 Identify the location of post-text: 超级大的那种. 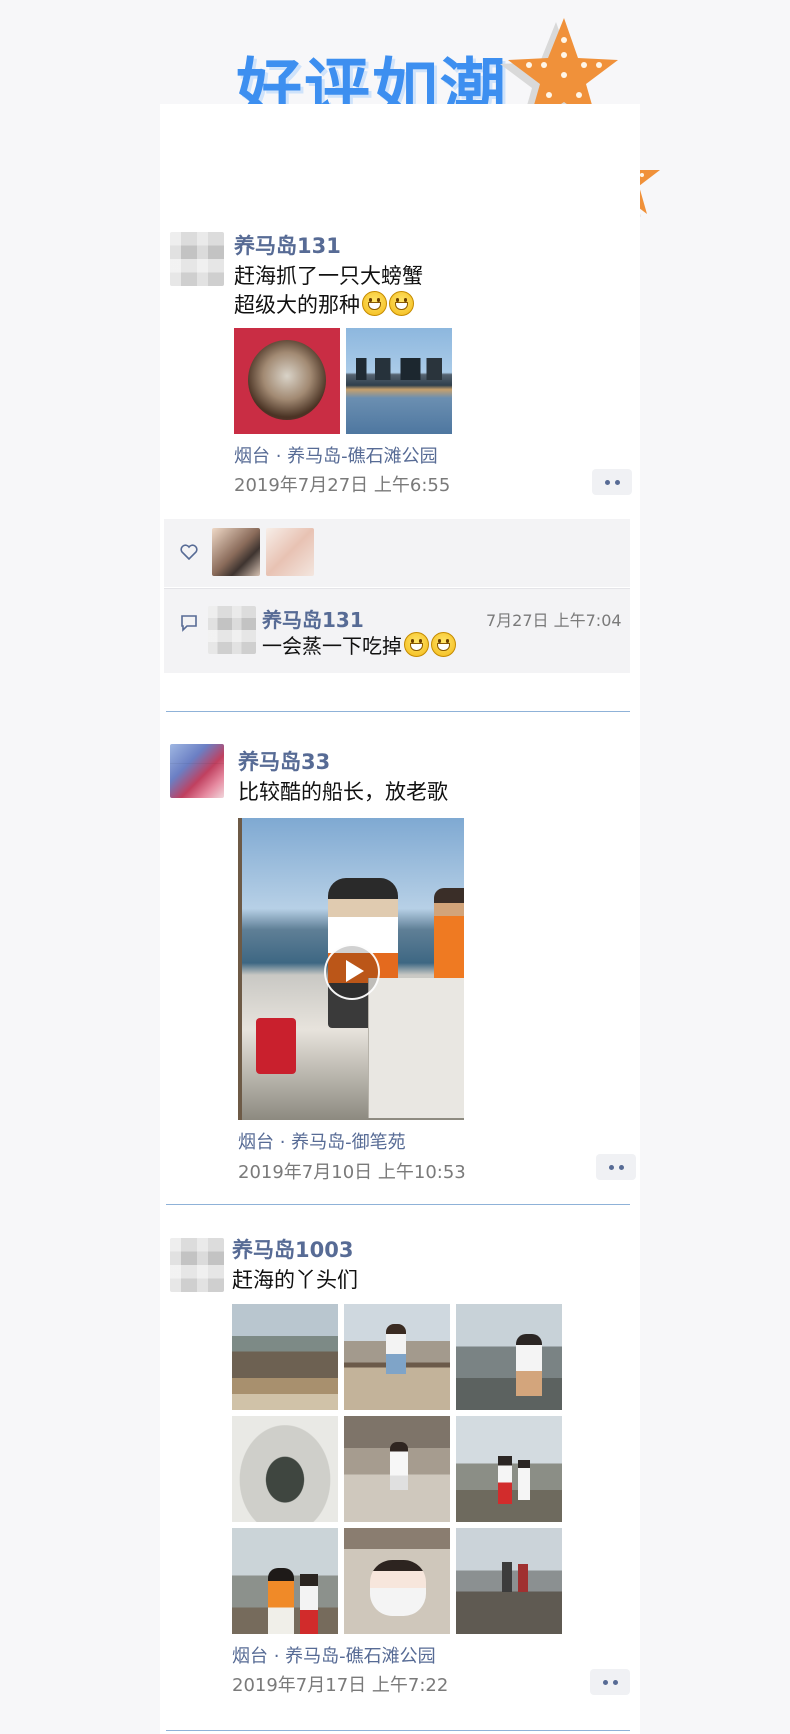
(324, 305).